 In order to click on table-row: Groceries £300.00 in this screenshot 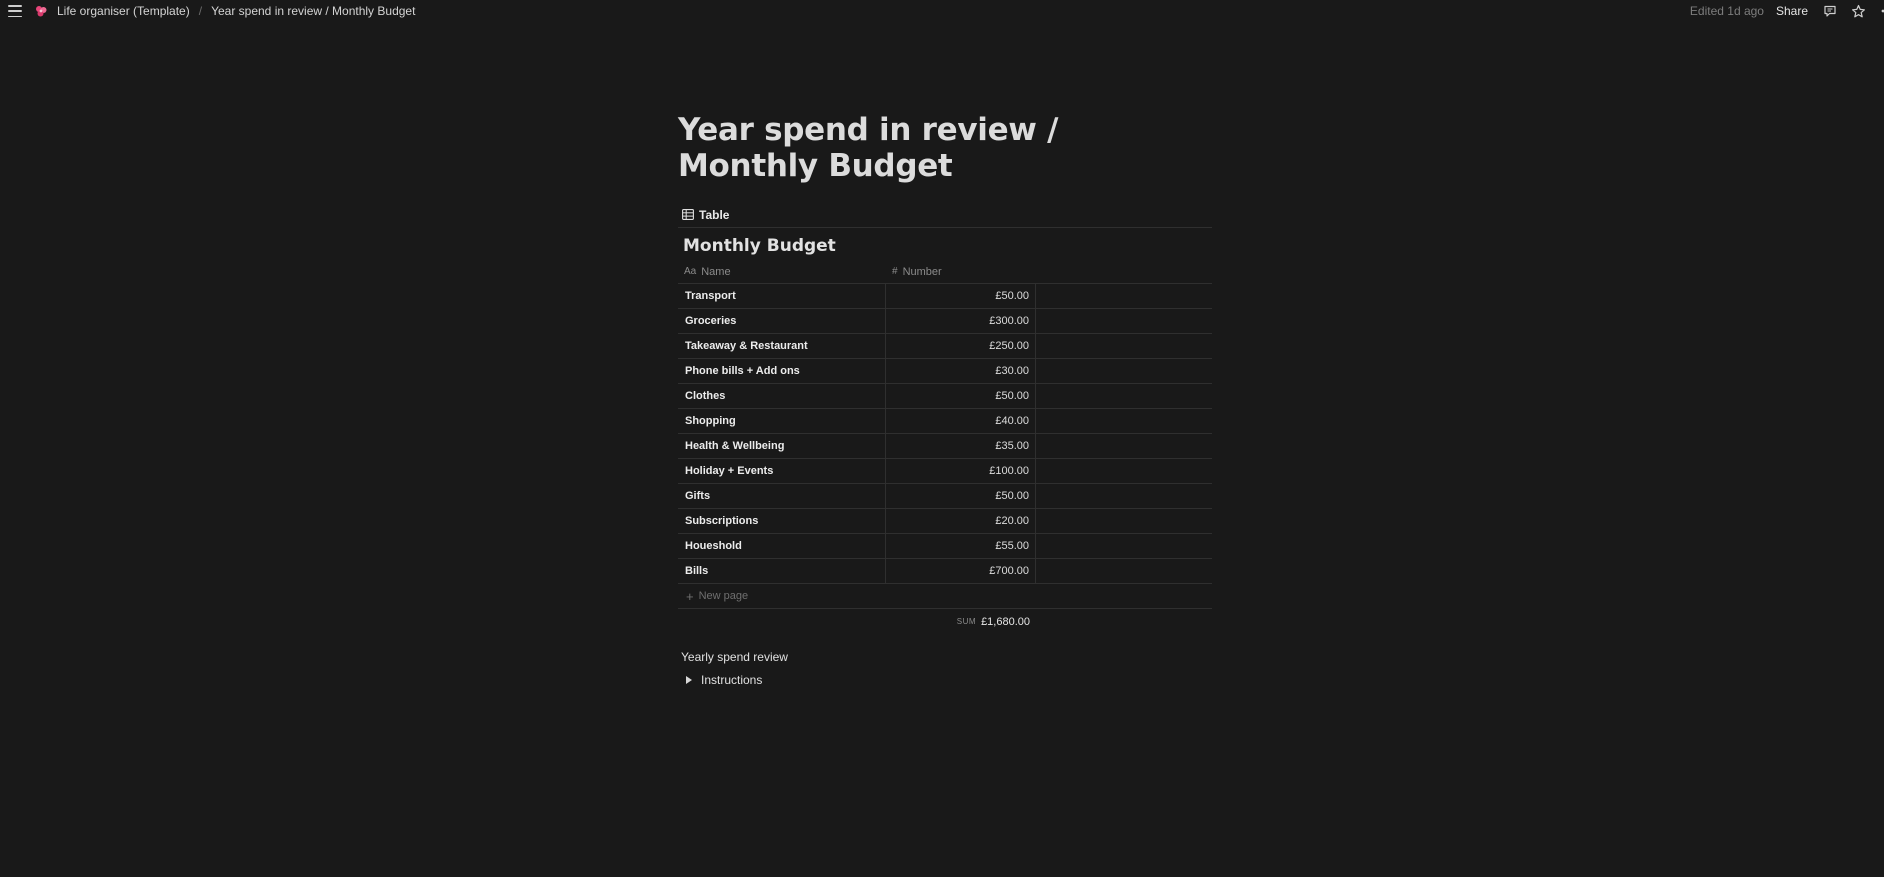, I will do `click(945, 321)`.